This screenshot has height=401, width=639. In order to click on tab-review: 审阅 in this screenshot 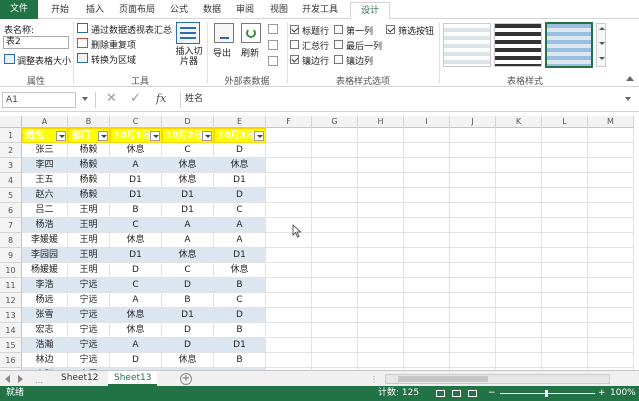, I will do `click(245, 10)`.